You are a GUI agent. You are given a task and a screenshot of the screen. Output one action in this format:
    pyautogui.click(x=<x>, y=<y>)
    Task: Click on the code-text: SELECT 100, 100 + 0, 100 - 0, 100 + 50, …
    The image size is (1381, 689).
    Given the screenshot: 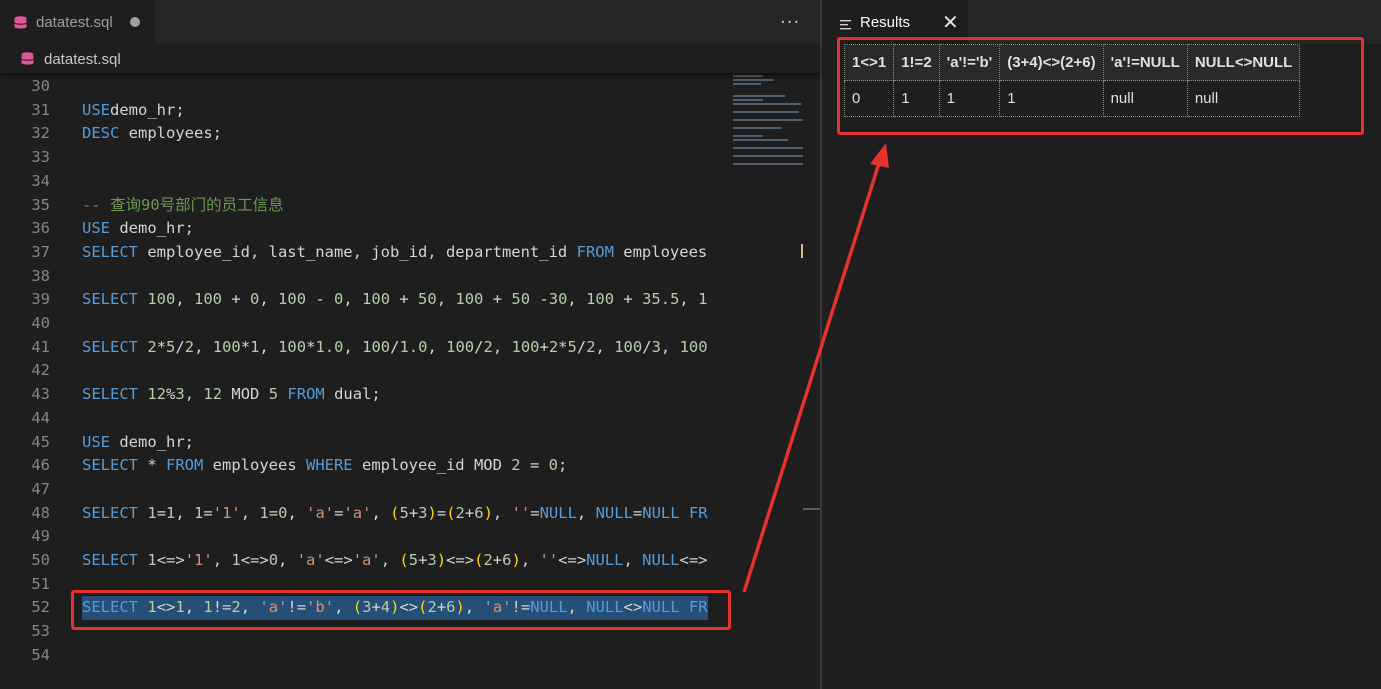 What is the action you would take?
    pyautogui.click(x=395, y=299)
    